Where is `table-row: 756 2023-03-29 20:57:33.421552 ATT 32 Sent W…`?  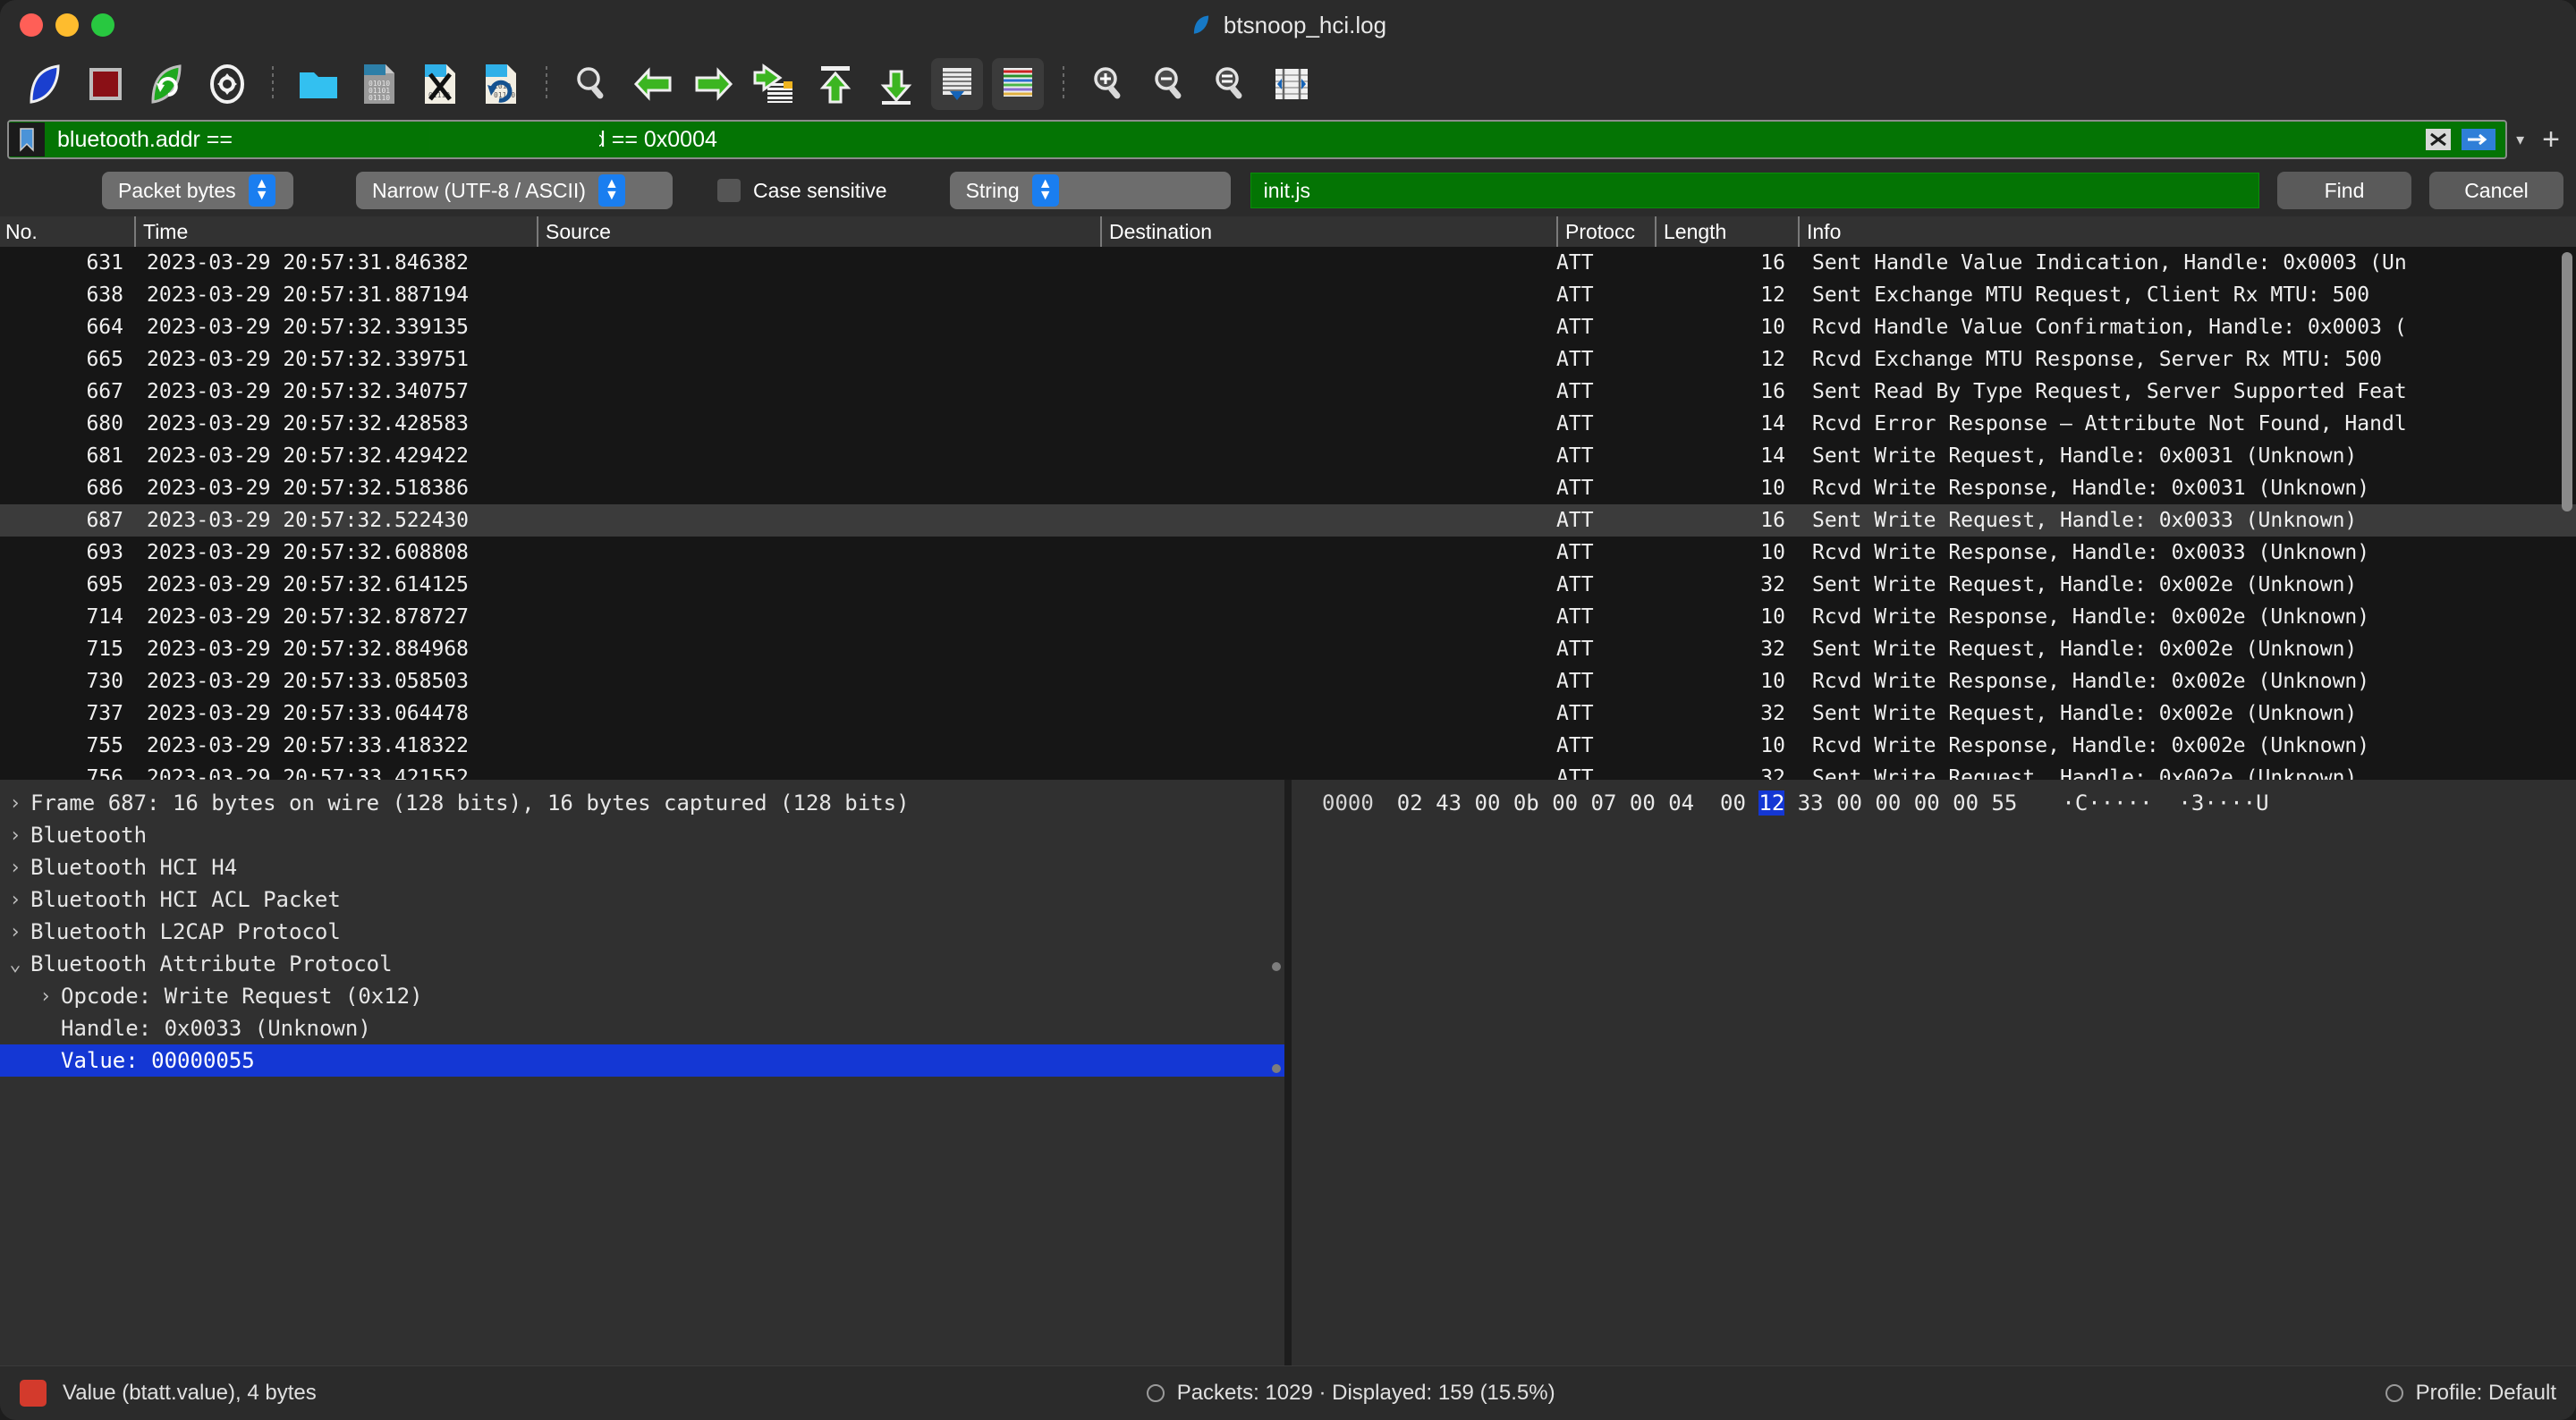
table-row: 756 2023-03-29 20:57:33.421552 ATT 32 Sent W… is located at coordinates (1288, 771).